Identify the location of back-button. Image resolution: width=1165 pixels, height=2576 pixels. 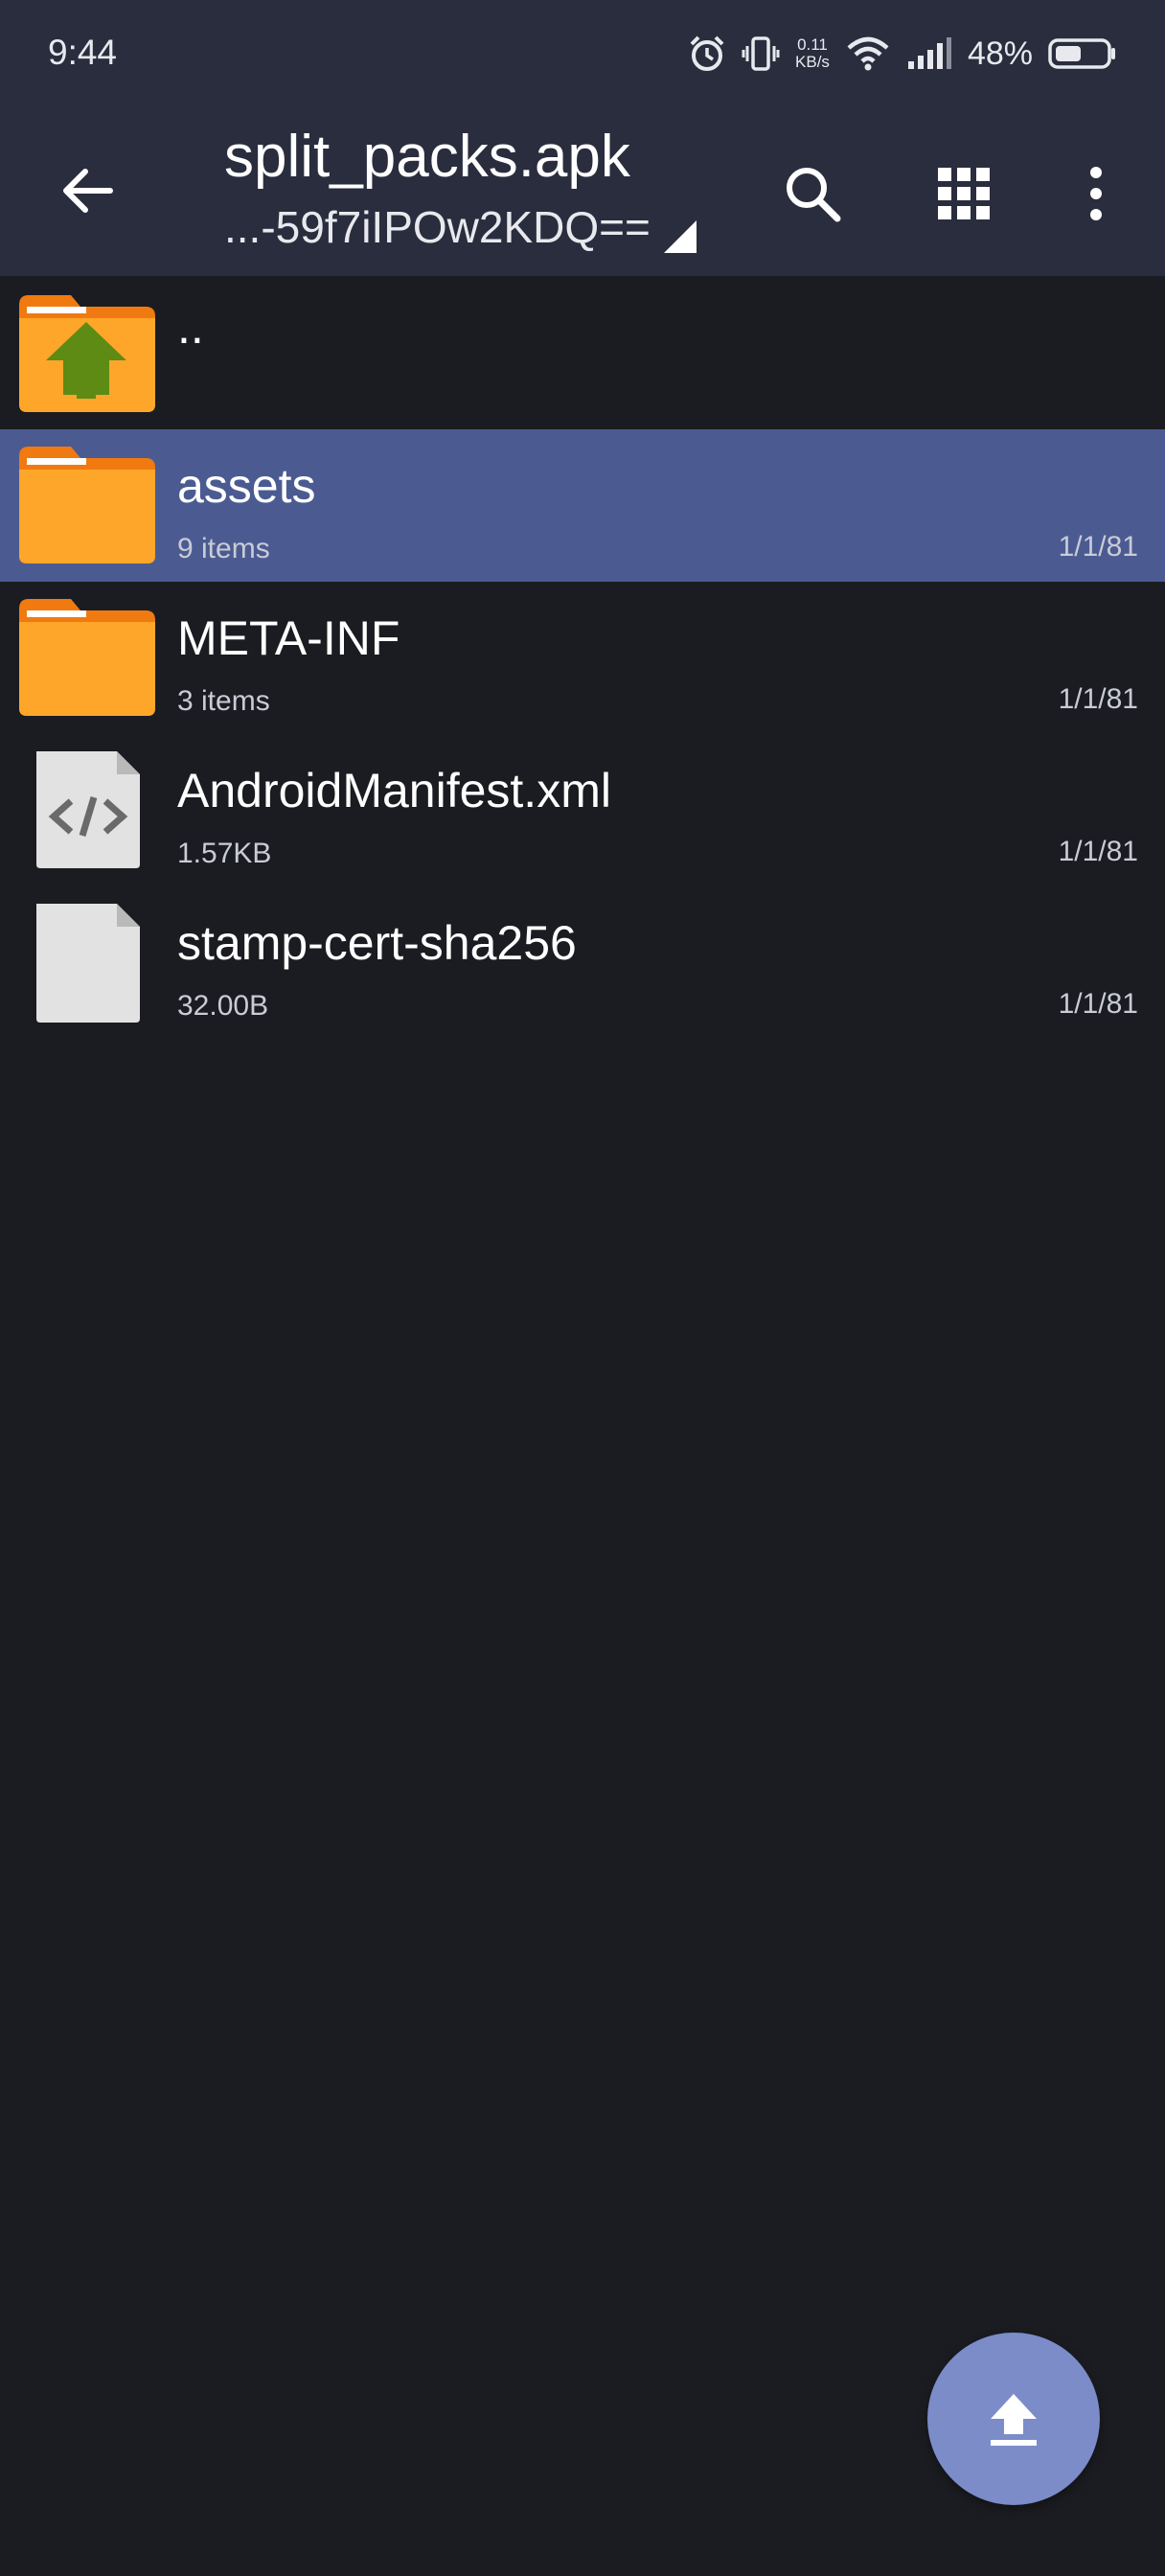
(88, 190).